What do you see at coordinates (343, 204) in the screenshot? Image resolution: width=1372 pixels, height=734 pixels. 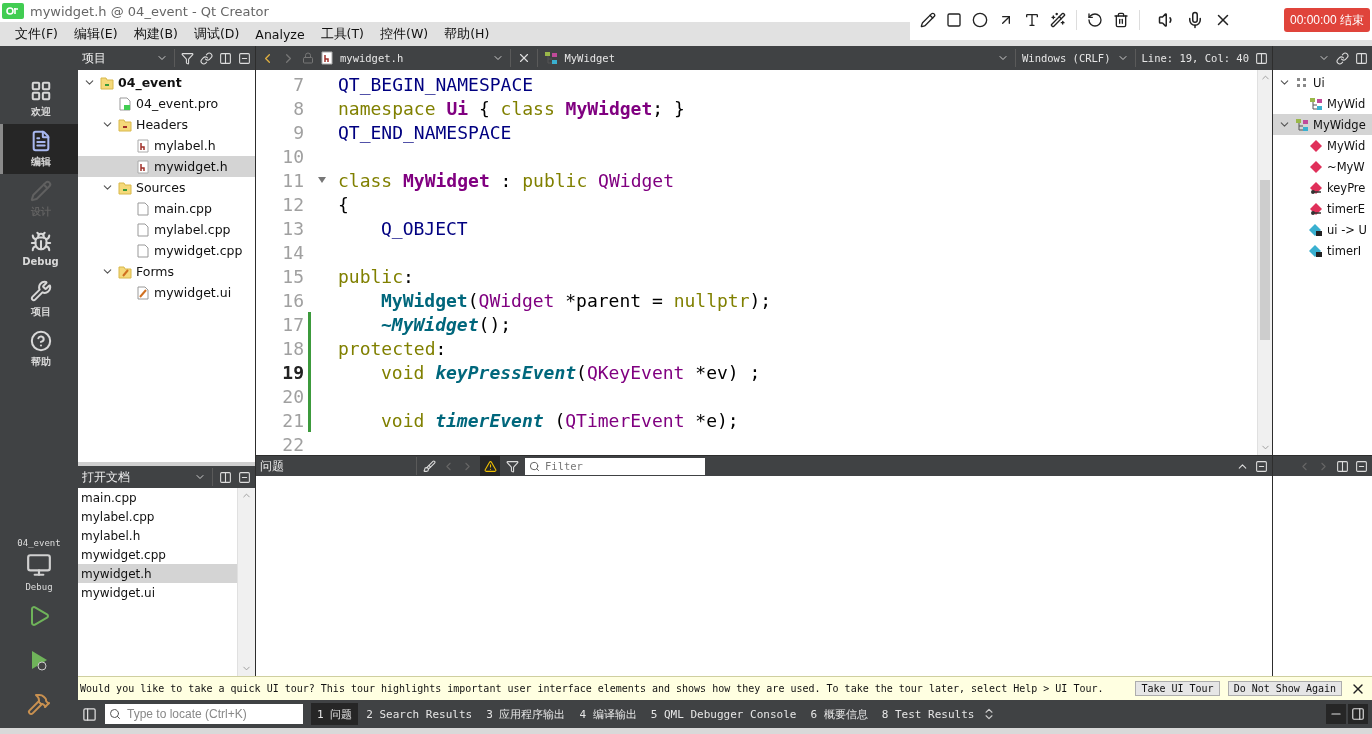 I see `code-line: {` at bounding box center [343, 204].